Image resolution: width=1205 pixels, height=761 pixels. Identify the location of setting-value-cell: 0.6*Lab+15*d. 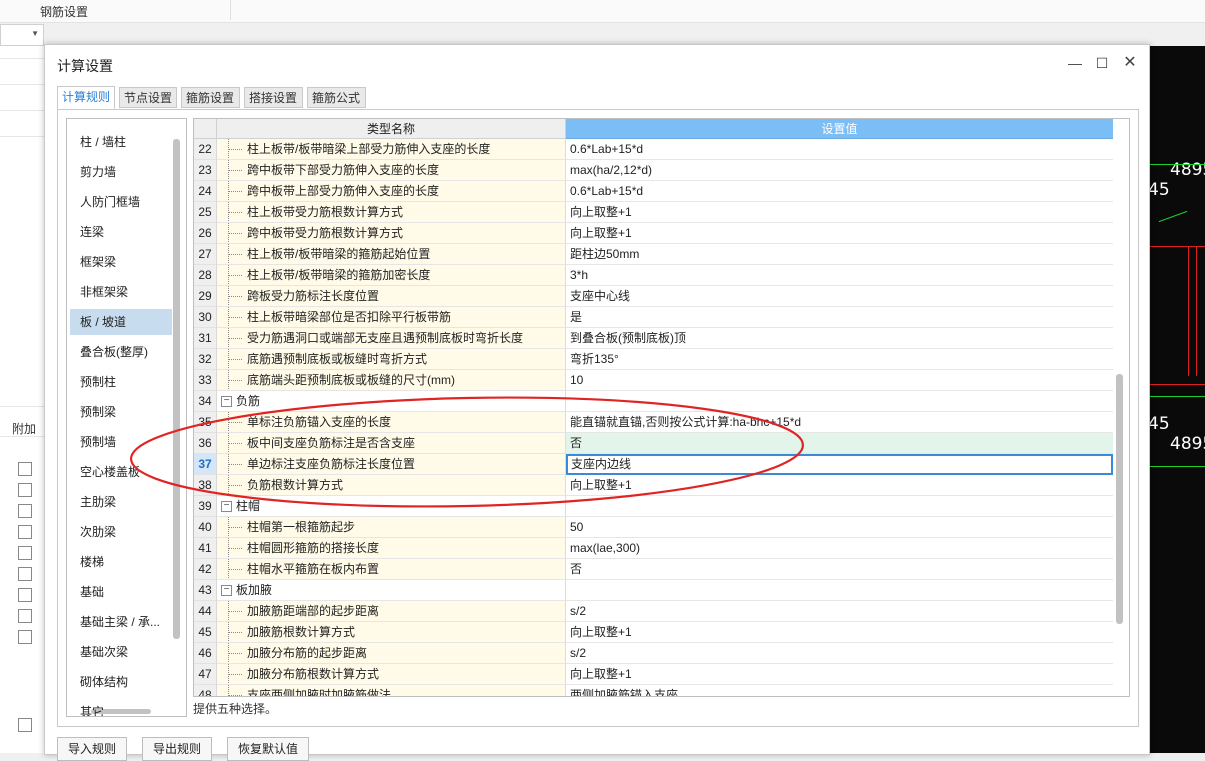
(839, 191).